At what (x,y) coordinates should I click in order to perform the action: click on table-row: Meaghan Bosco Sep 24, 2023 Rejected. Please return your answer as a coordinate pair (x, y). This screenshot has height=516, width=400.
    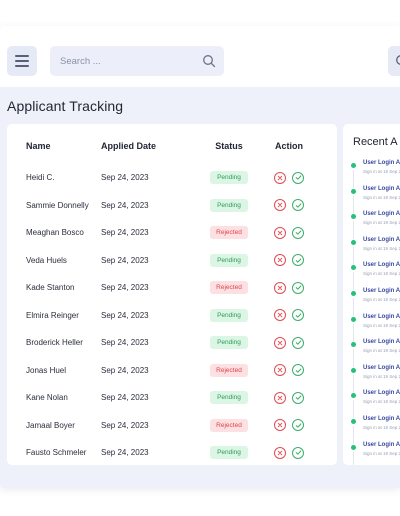
    Looking at the image, I should click on (172, 233).